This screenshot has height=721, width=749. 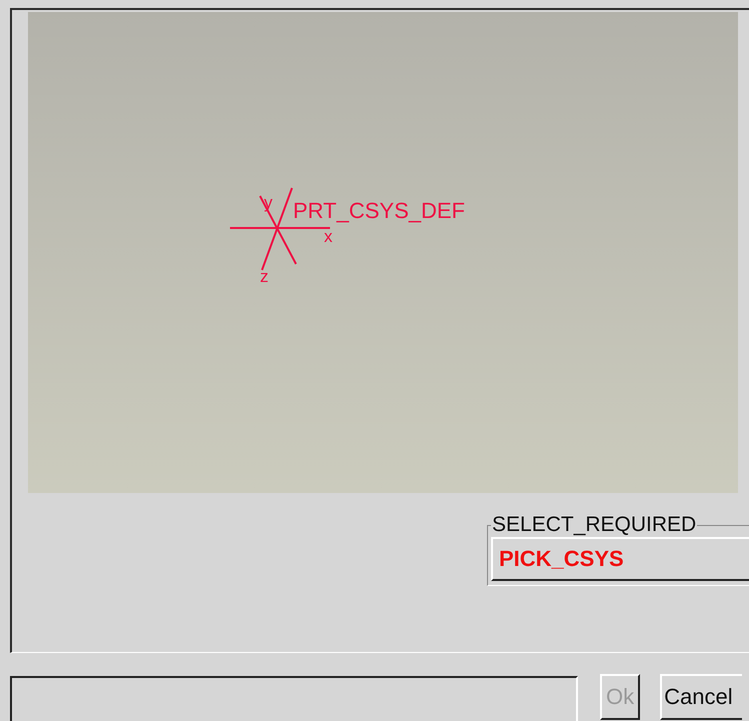 What do you see at coordinates (264, 276) in the screenshot?
I see `axis-label: z` at bounding box center [264, 276].